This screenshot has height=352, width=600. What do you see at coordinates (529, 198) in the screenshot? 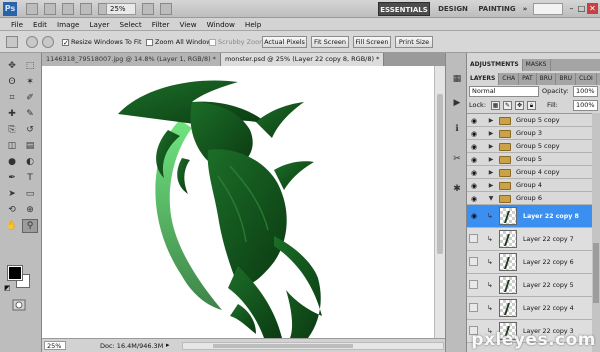
I see `layer-group-row: ◉ ▼ Group 6` at bounding box center [529, 198].